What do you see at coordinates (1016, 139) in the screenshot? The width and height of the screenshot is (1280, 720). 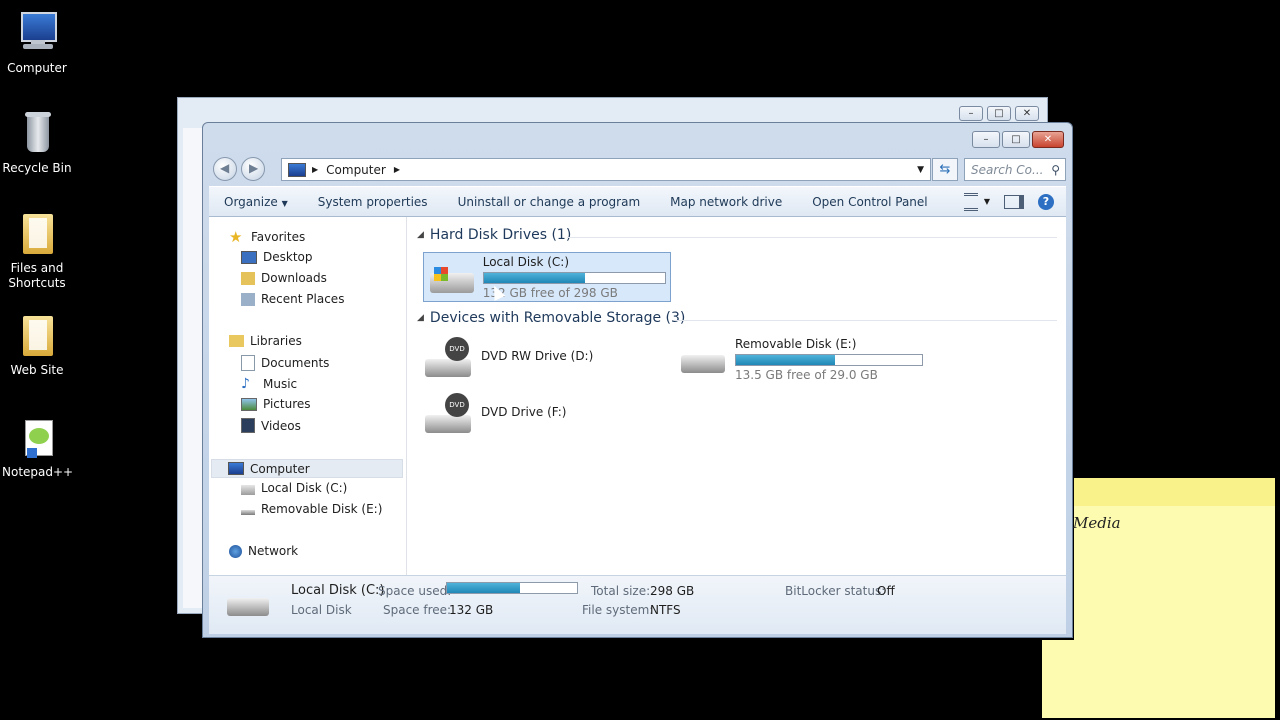 I see `maximize-button: □` at bounding box center [1016, 139].